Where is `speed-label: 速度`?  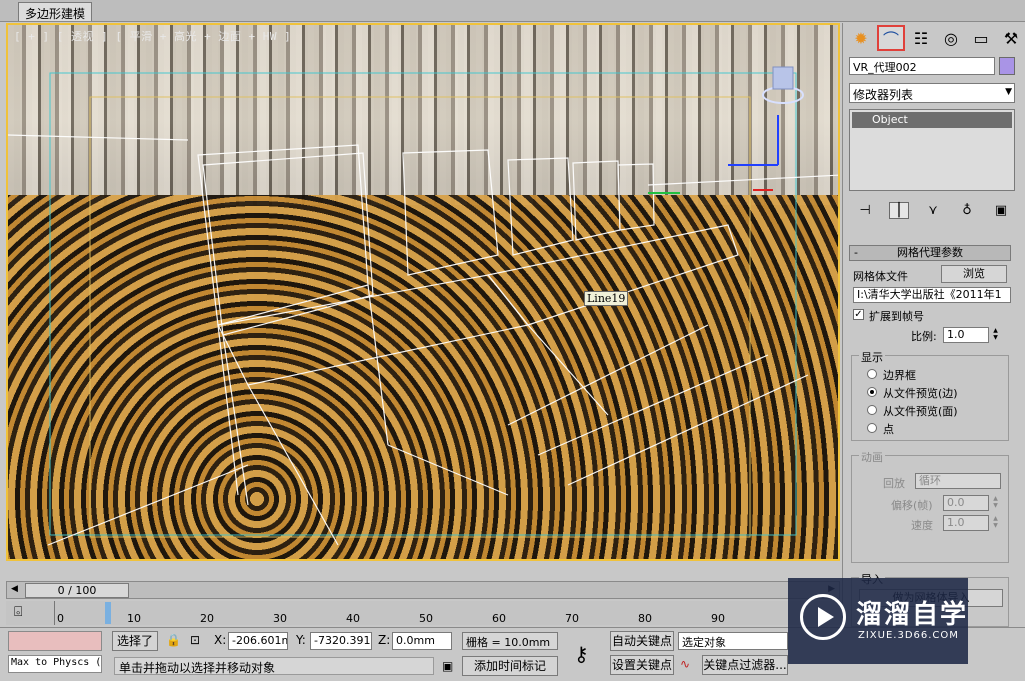
speed-label: 速度 is located at coordinates (922, 525).